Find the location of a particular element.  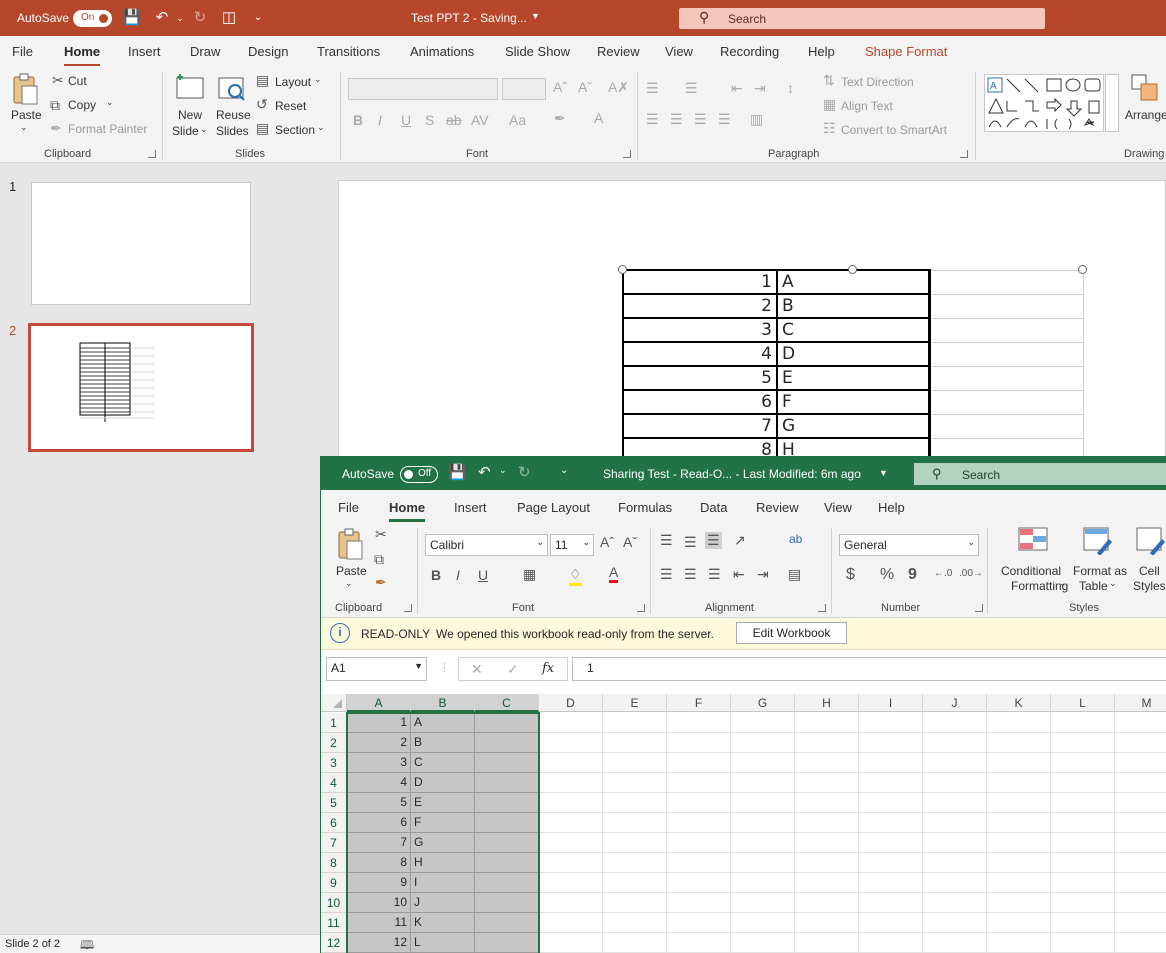

excel-bold-button: B is located at coordinates (436, 575).